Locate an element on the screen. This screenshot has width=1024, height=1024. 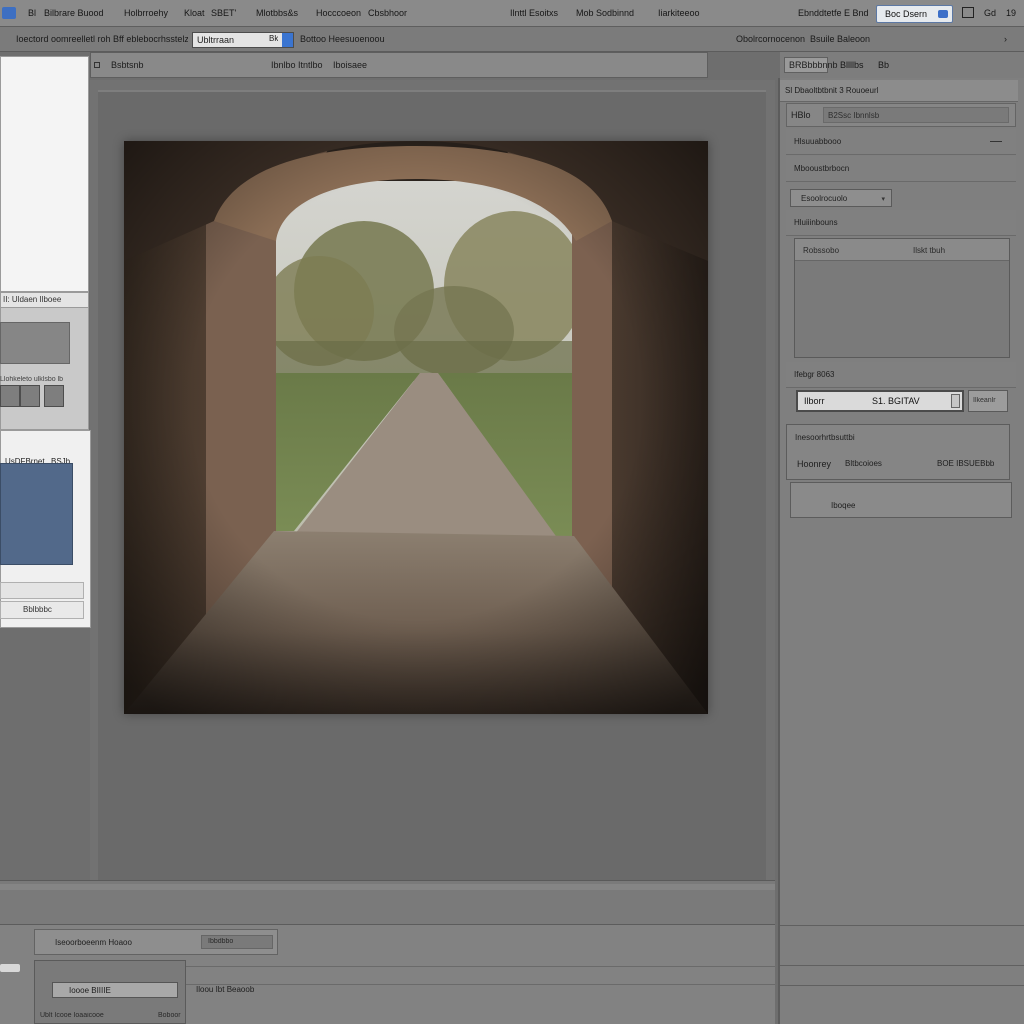
value-input-value: S1. BGITAV is located at coordinates (896, 401).